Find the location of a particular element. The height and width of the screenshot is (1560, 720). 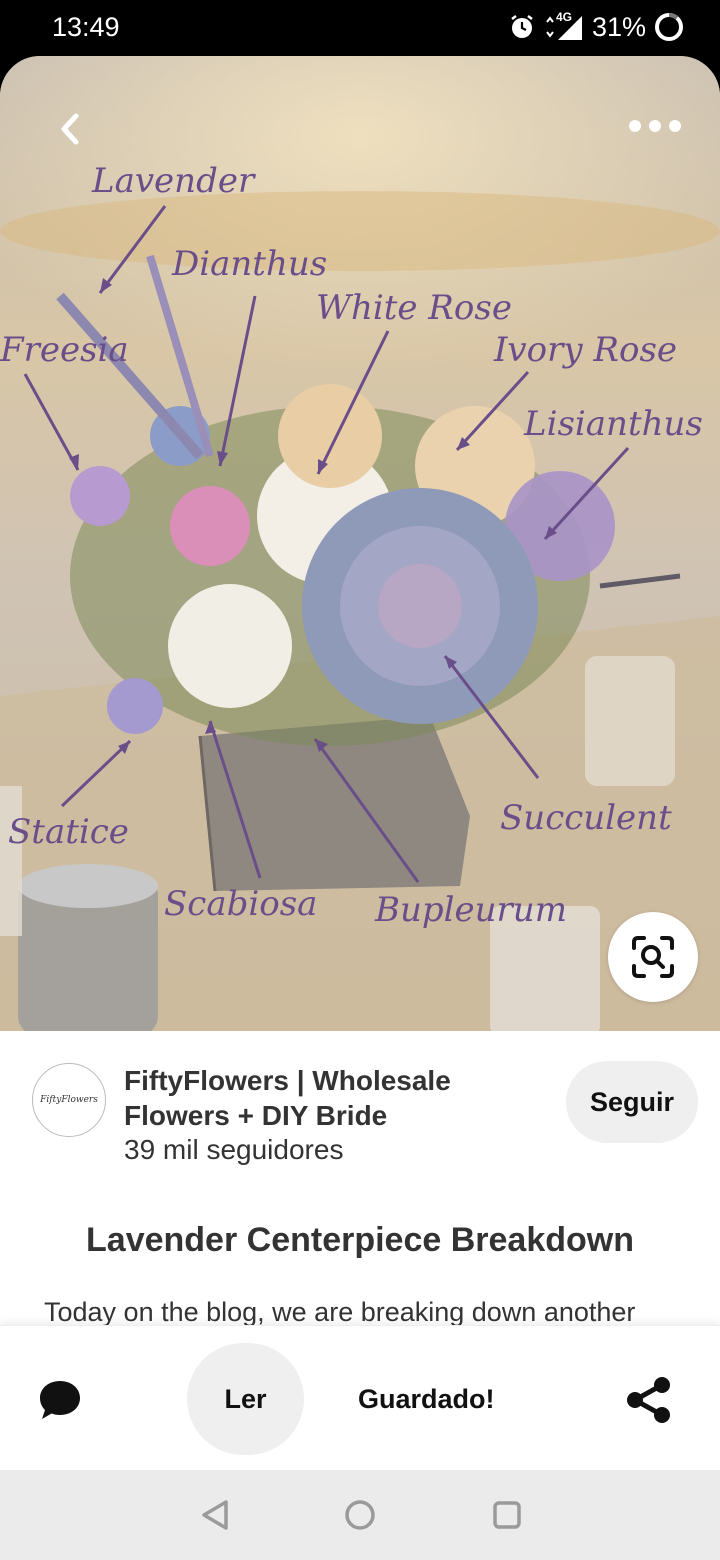

network-type: 4G is located at coordinates (563, 17).